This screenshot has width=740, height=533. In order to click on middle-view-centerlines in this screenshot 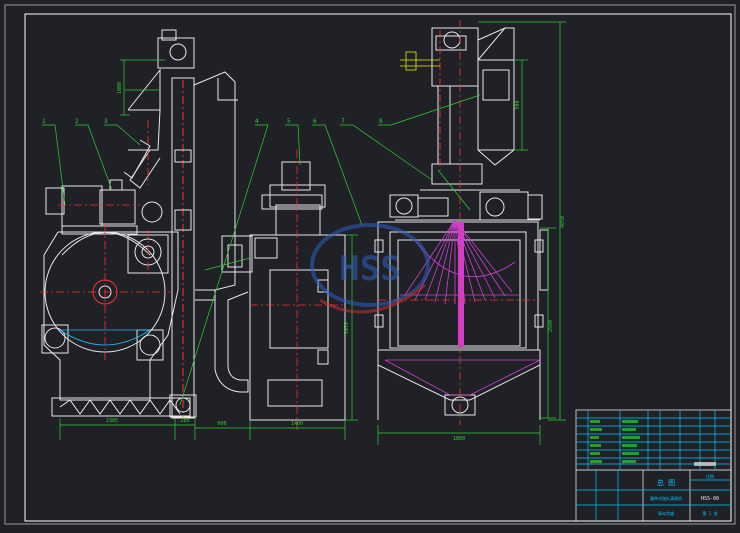, I will do `click(297, 290)`.